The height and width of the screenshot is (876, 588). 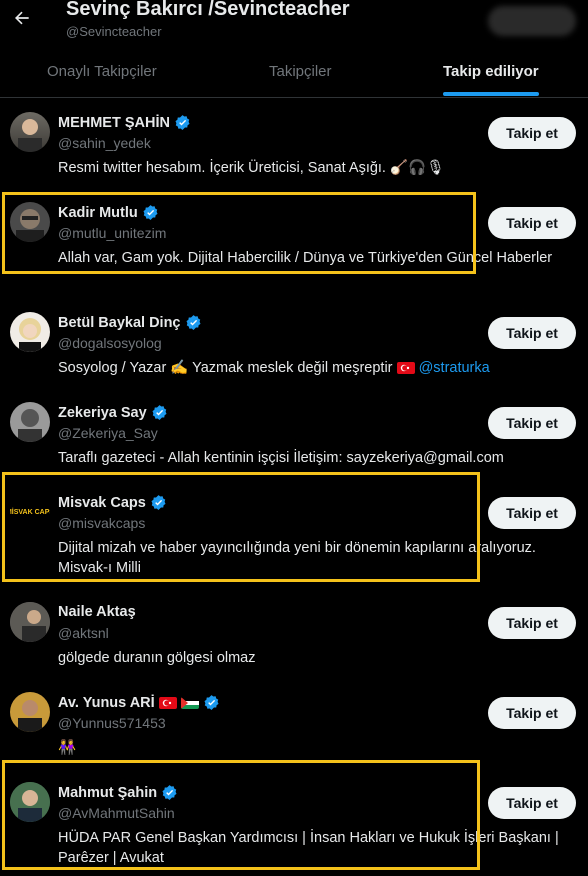 I want to click on tab-verified-followers: Onaylı Takipçiler, so click(x=102, y=71).